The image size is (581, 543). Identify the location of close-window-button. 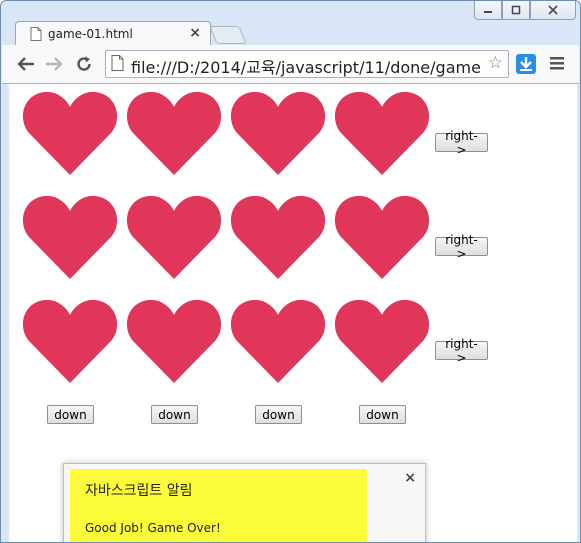
(553, 10).